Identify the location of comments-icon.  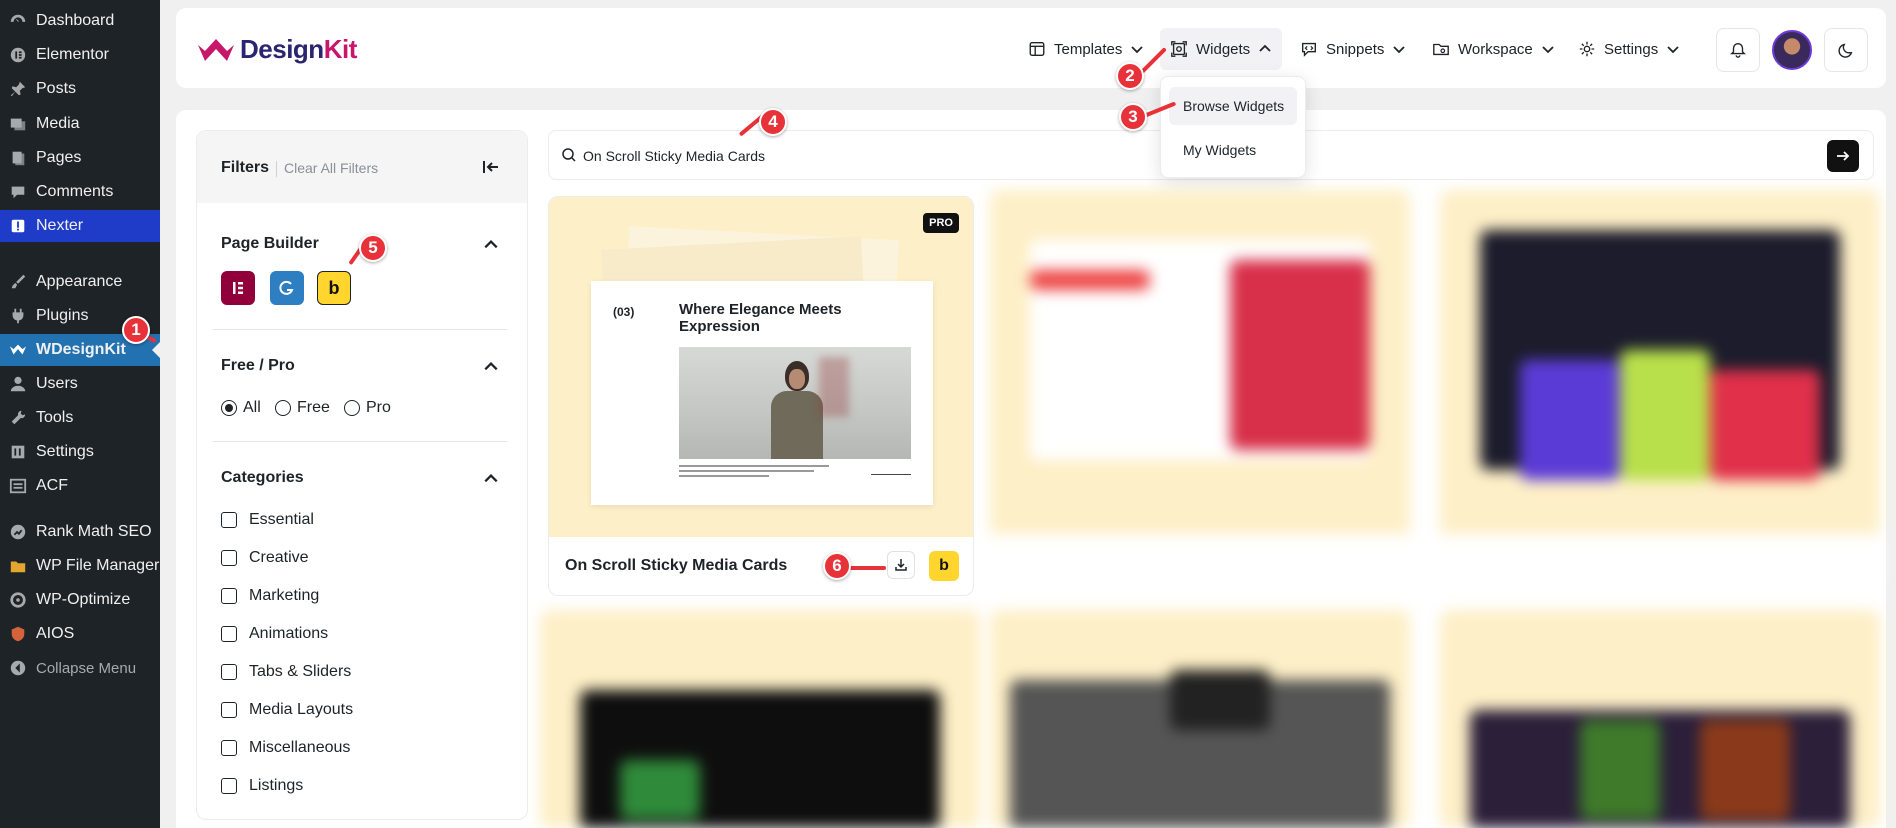
(18, 192).